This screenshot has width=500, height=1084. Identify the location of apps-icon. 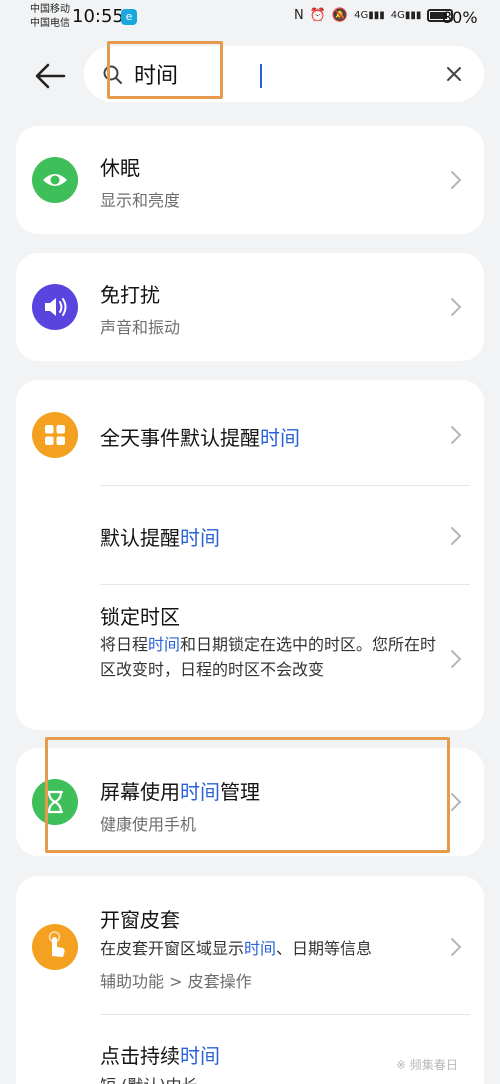
(55, 435).